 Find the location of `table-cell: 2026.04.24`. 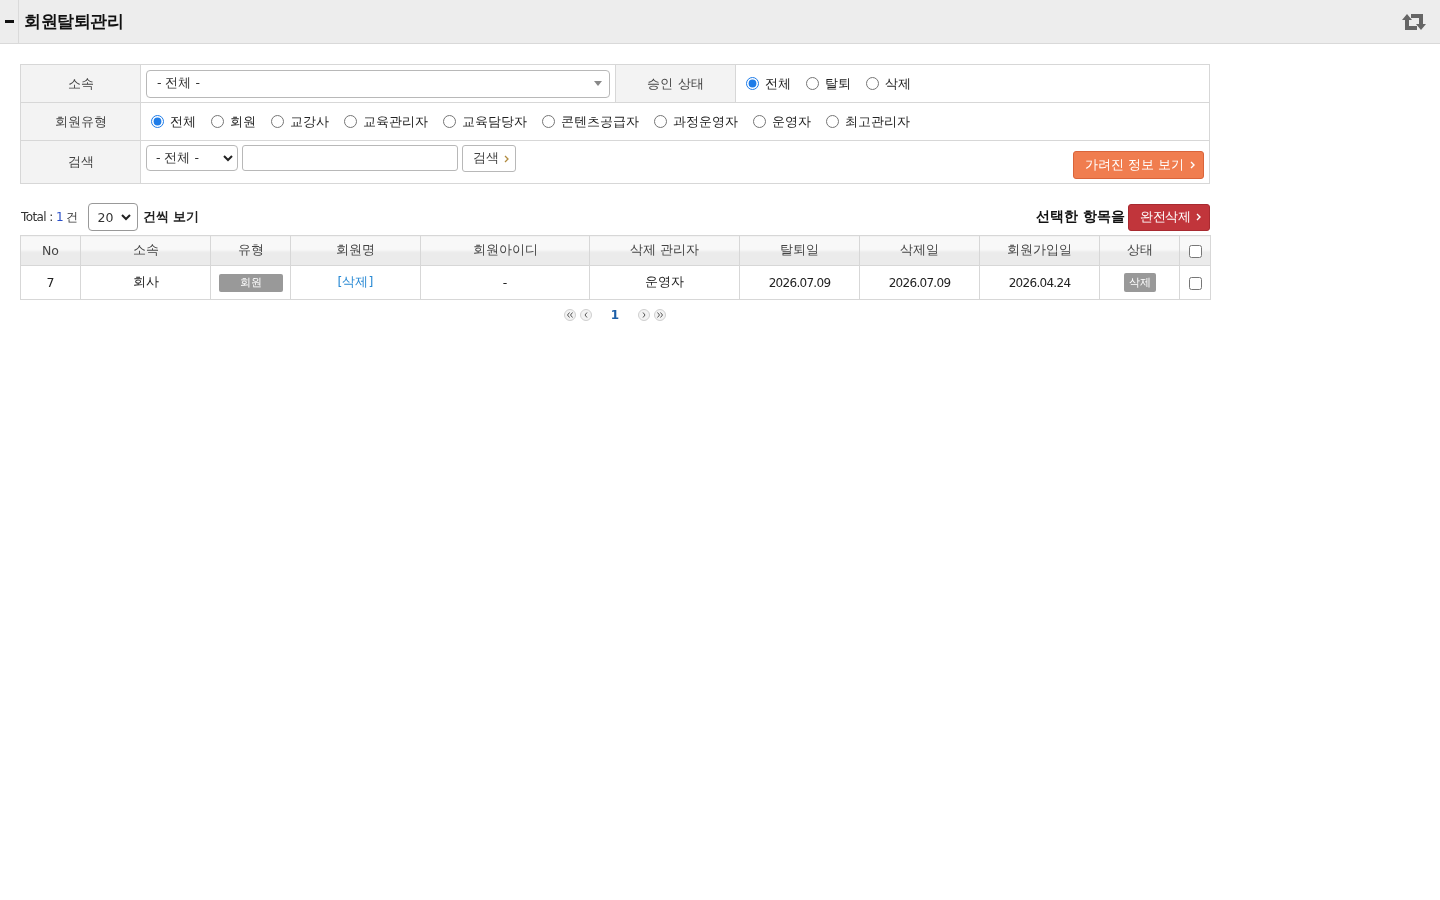

table-cell: 2026.04.24 is located at coordinates (1039, 282).